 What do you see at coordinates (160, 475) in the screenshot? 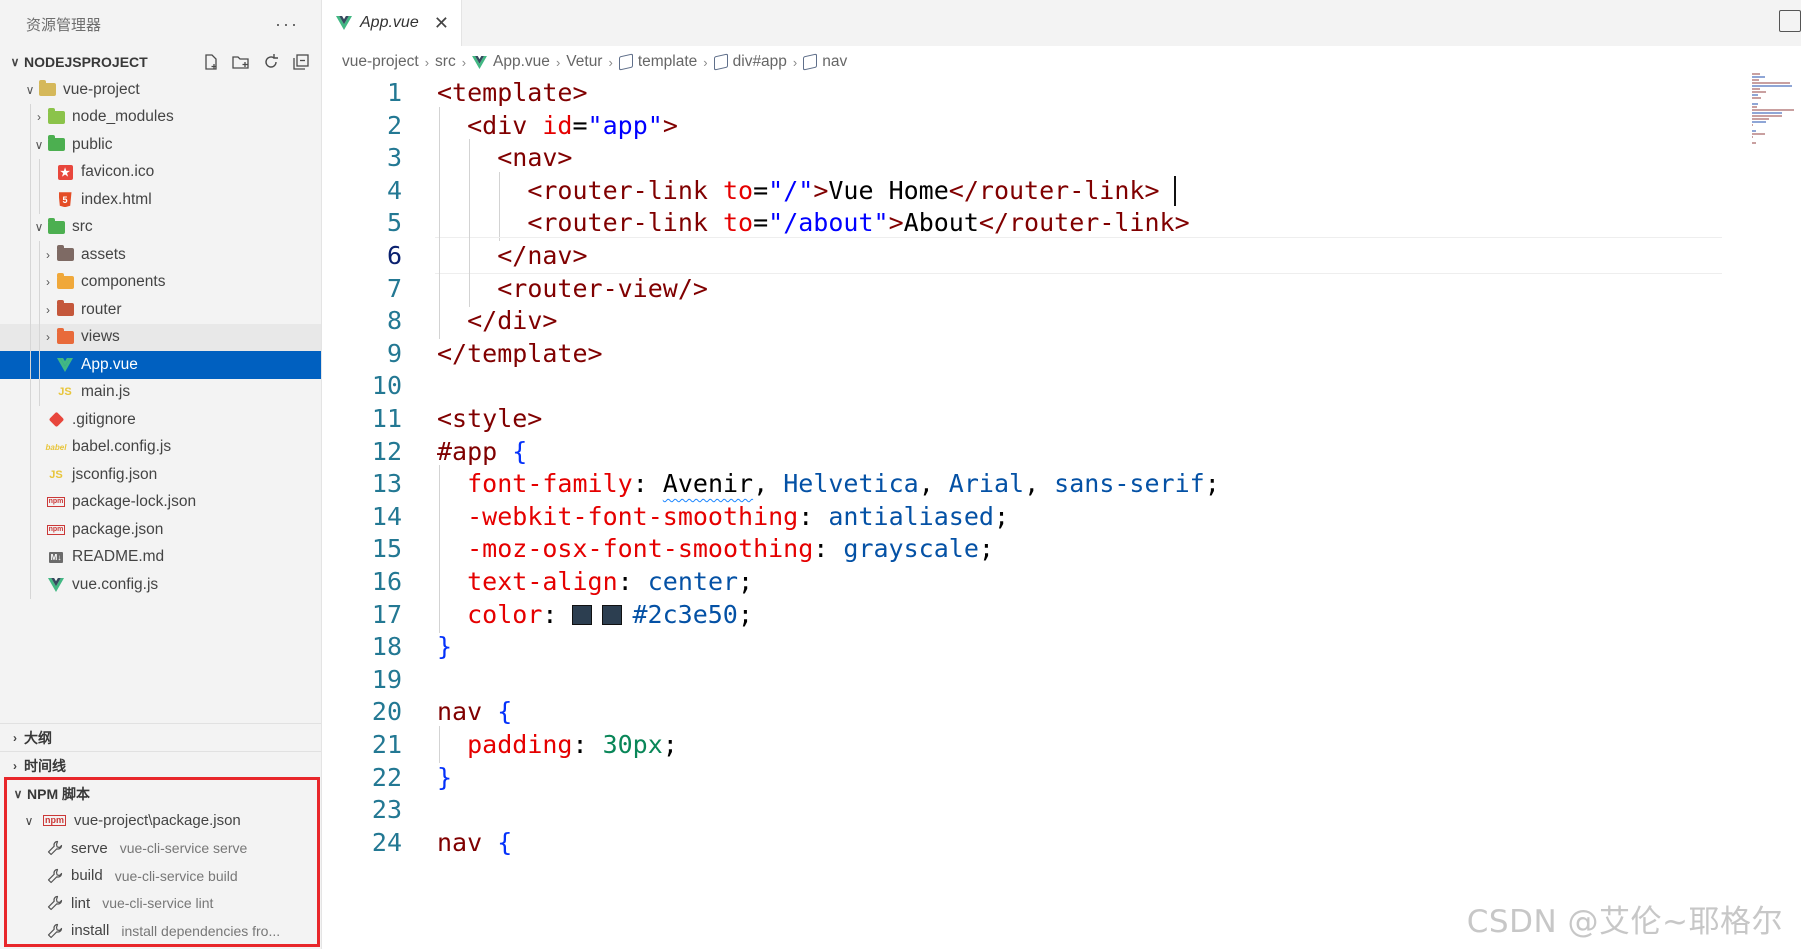
I see `tree-item: ›JSjsconfig.json` at bounding box center [160, 475].